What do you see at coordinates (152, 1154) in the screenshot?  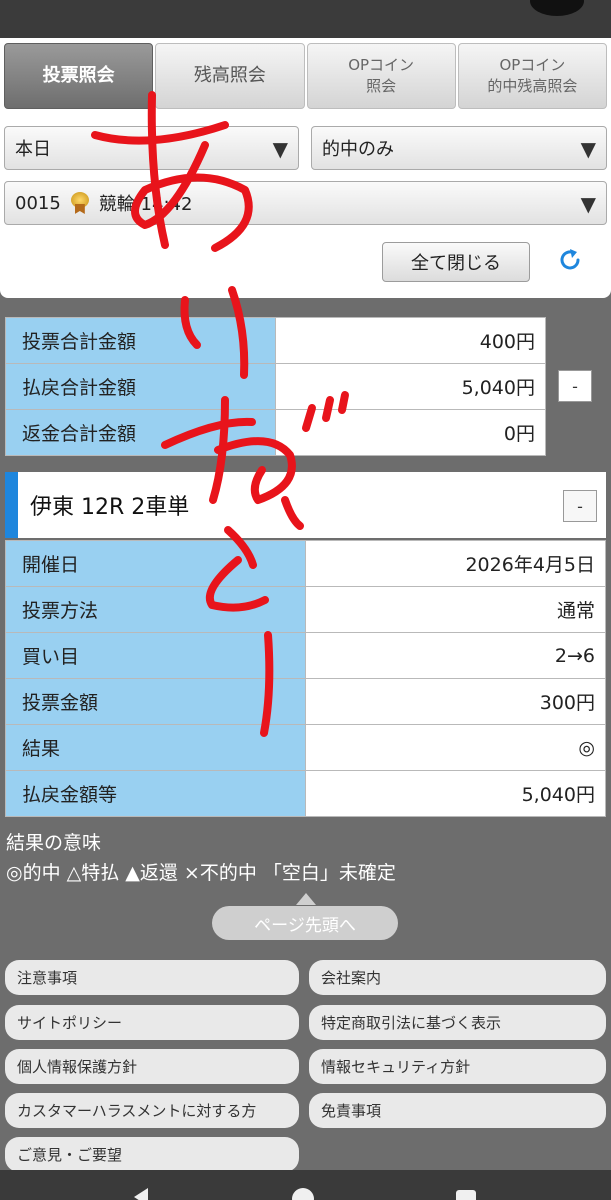 I see `footer-link-feedback: ご意見・ご要望` at bounding box center [152, 1154].